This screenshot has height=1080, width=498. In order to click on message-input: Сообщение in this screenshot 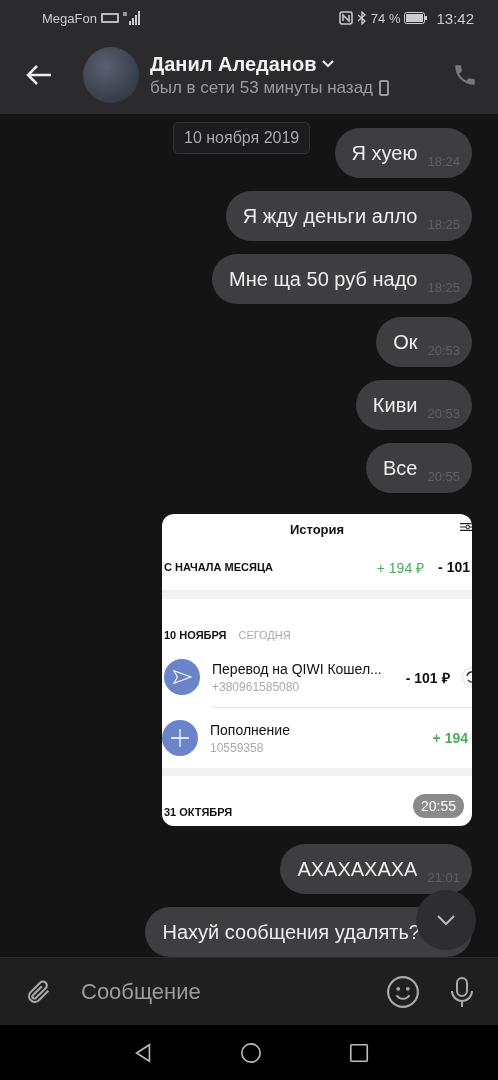, I will do `click(232, 991)`.